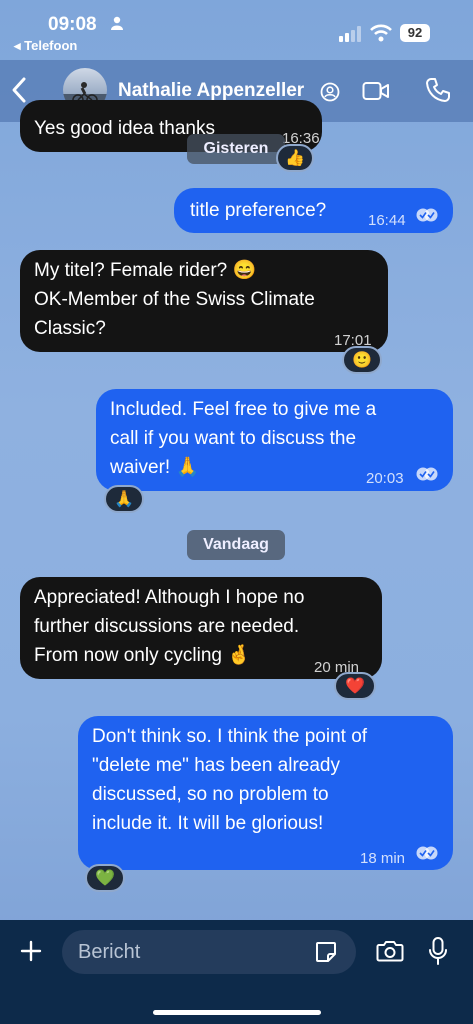 The width and height of the screenshot is (473, 1024). Describe the element at coordinates (109, 952) in the screenshot. I see `message-input-placeholder: Bericht` at that location.